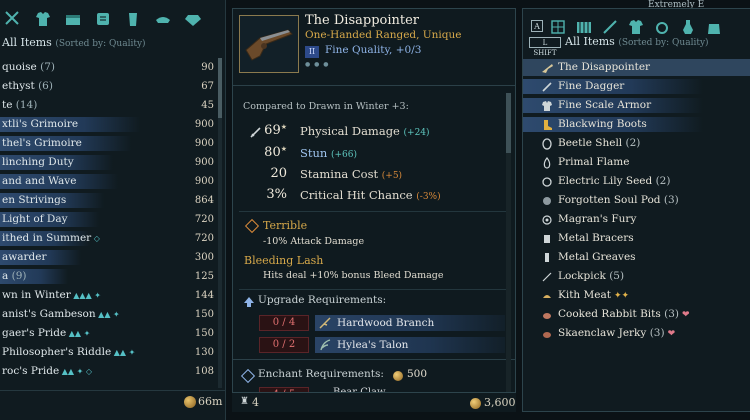  I want to click on item-name: awarder, so click(24, 257).